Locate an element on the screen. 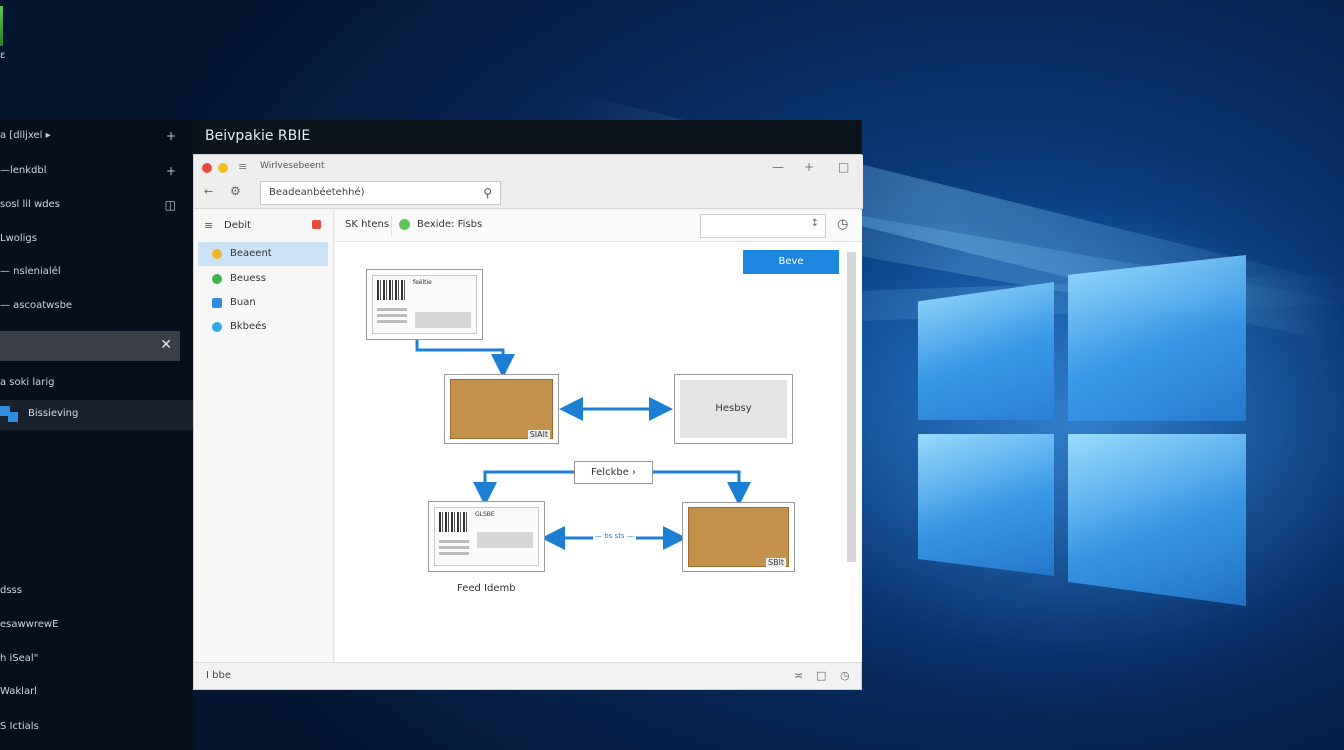  restore-icon: □ is located at coordinates (843, 167).